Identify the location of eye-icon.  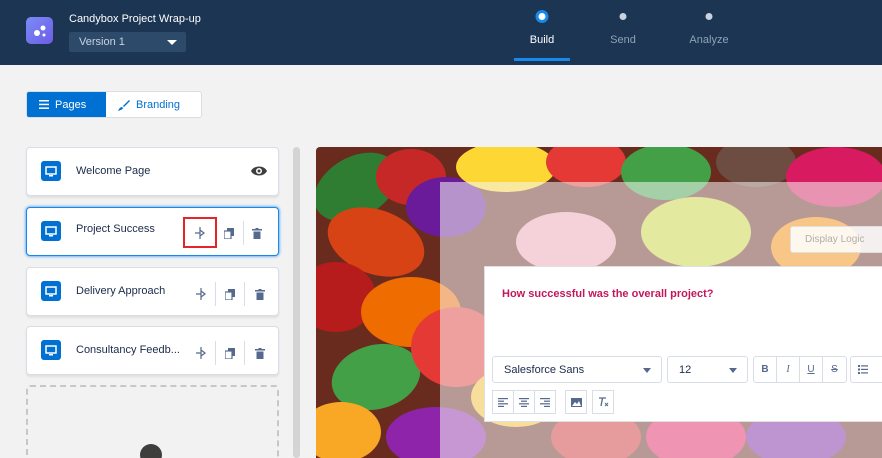
(259, 173).